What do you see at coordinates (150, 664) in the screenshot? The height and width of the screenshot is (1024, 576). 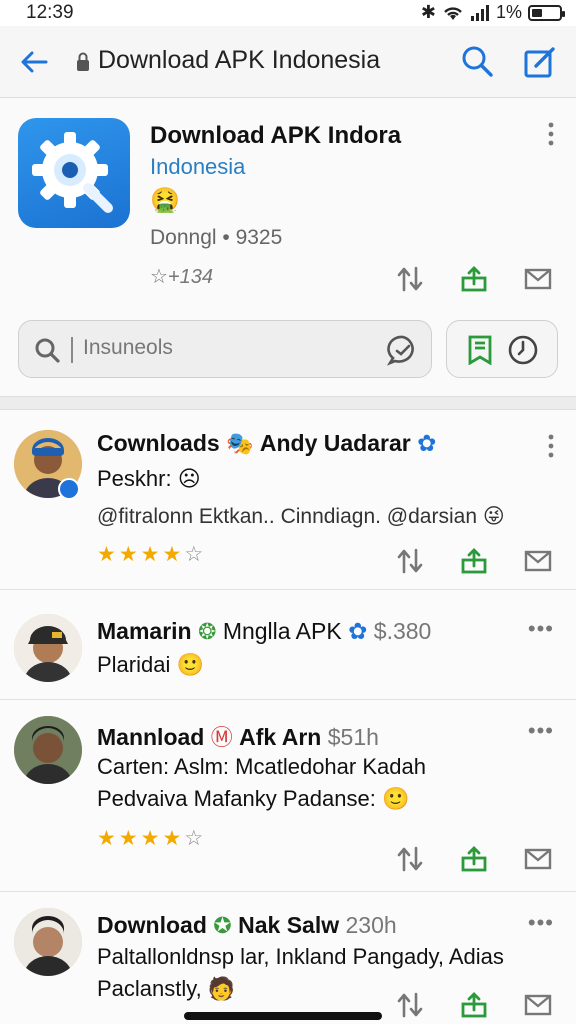 I see `post-text: Plaridai 🙂` at bounding box center [150, 664].